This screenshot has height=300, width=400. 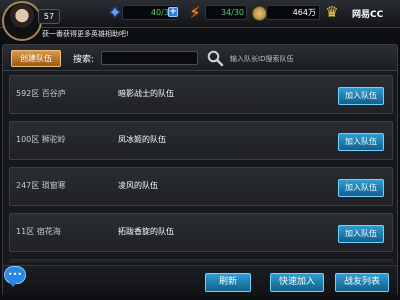 What do you see at coordinates (201, 232) in the screenshot?
I see `team-row: 11区 宿花海 拓跋香旋的队伍 加入队伍` at bounding box center [201, 232].